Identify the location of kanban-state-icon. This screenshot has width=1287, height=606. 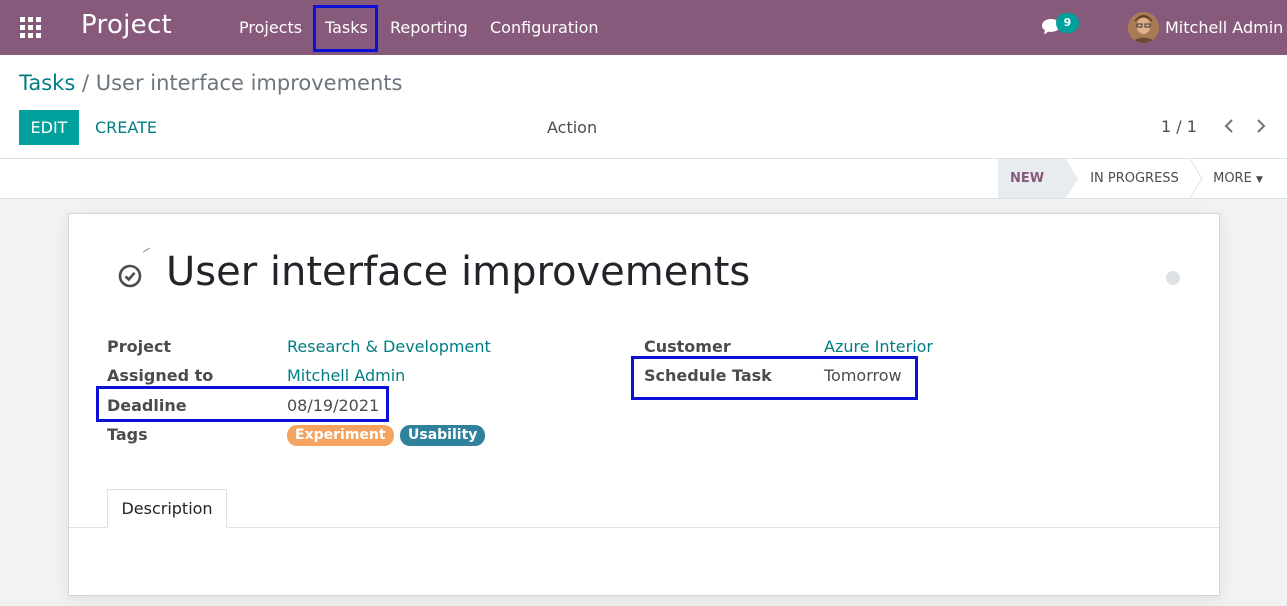
(1173, 278).